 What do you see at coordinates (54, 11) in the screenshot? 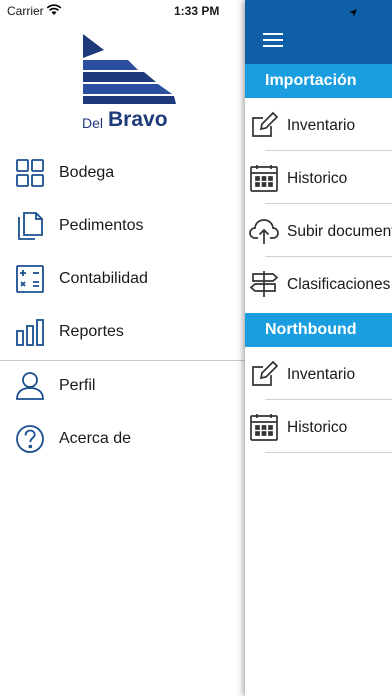
I see `wifi-icon` at bounding box center [54, 11].